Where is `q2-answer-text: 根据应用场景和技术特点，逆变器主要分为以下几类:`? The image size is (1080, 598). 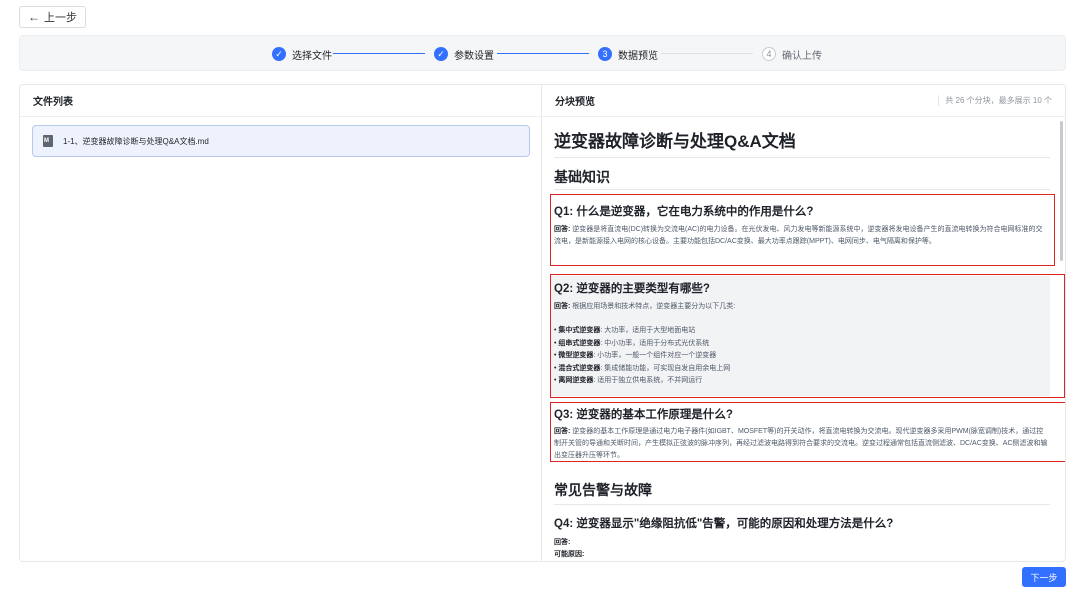 q2-answer-text: 根据应用场景和技术特点，逆变器主要分为以下几类: is located at coordinates (653, 306).